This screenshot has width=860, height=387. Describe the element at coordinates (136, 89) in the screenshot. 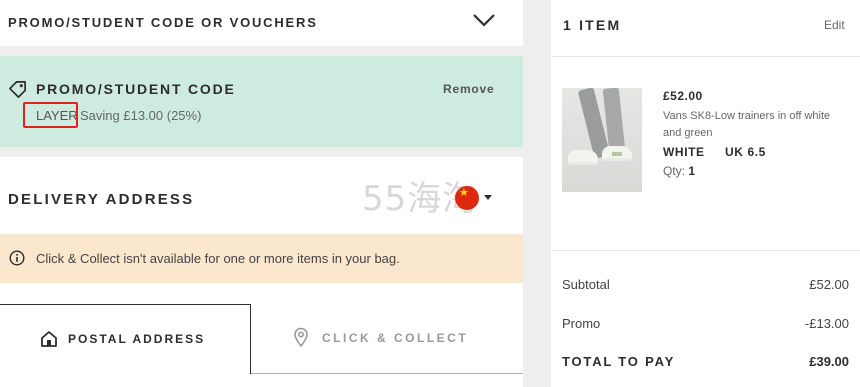

I see `promo-applied-title: PROMO/STUDENT CODE` at that location.